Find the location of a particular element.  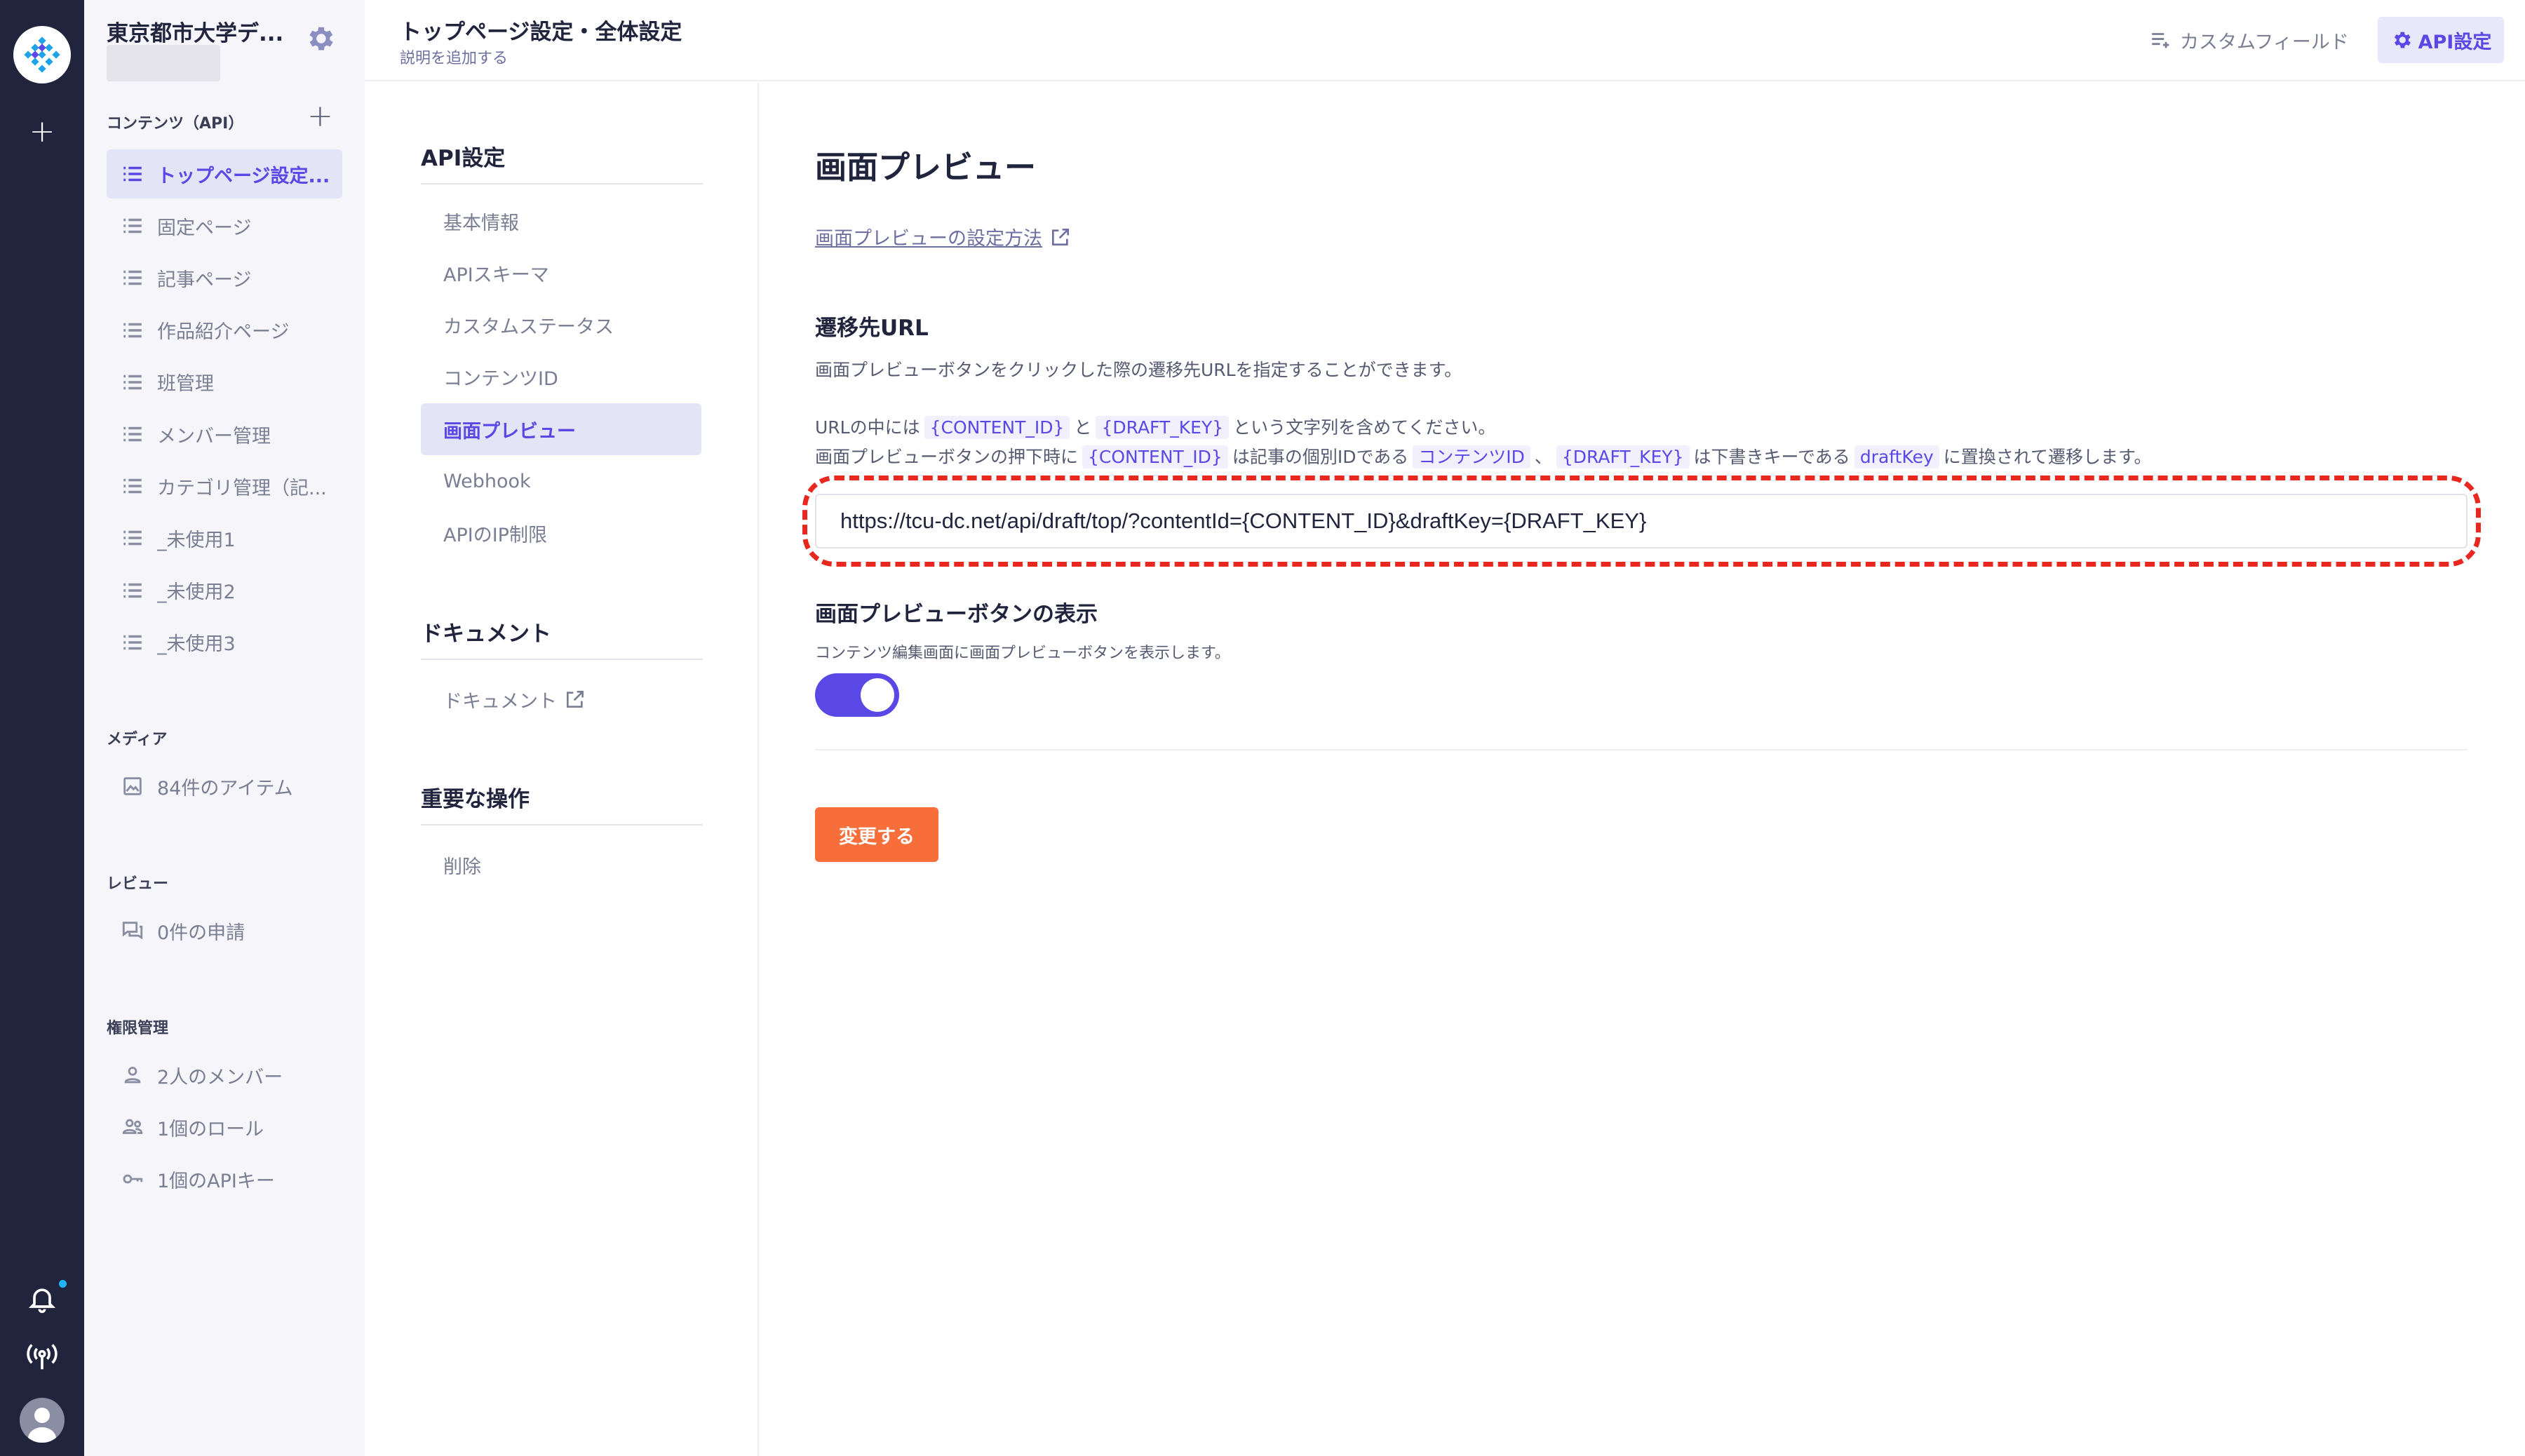

review-section-label: レビュー is located at coordinates (138, 884).